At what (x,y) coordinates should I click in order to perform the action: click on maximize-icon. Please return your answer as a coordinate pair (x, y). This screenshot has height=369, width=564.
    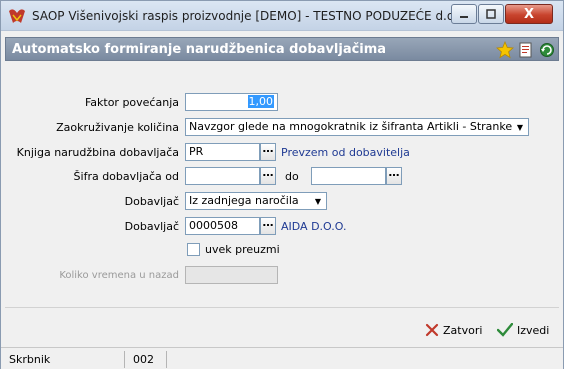
    Looking at the image, I should click on (491, 14).